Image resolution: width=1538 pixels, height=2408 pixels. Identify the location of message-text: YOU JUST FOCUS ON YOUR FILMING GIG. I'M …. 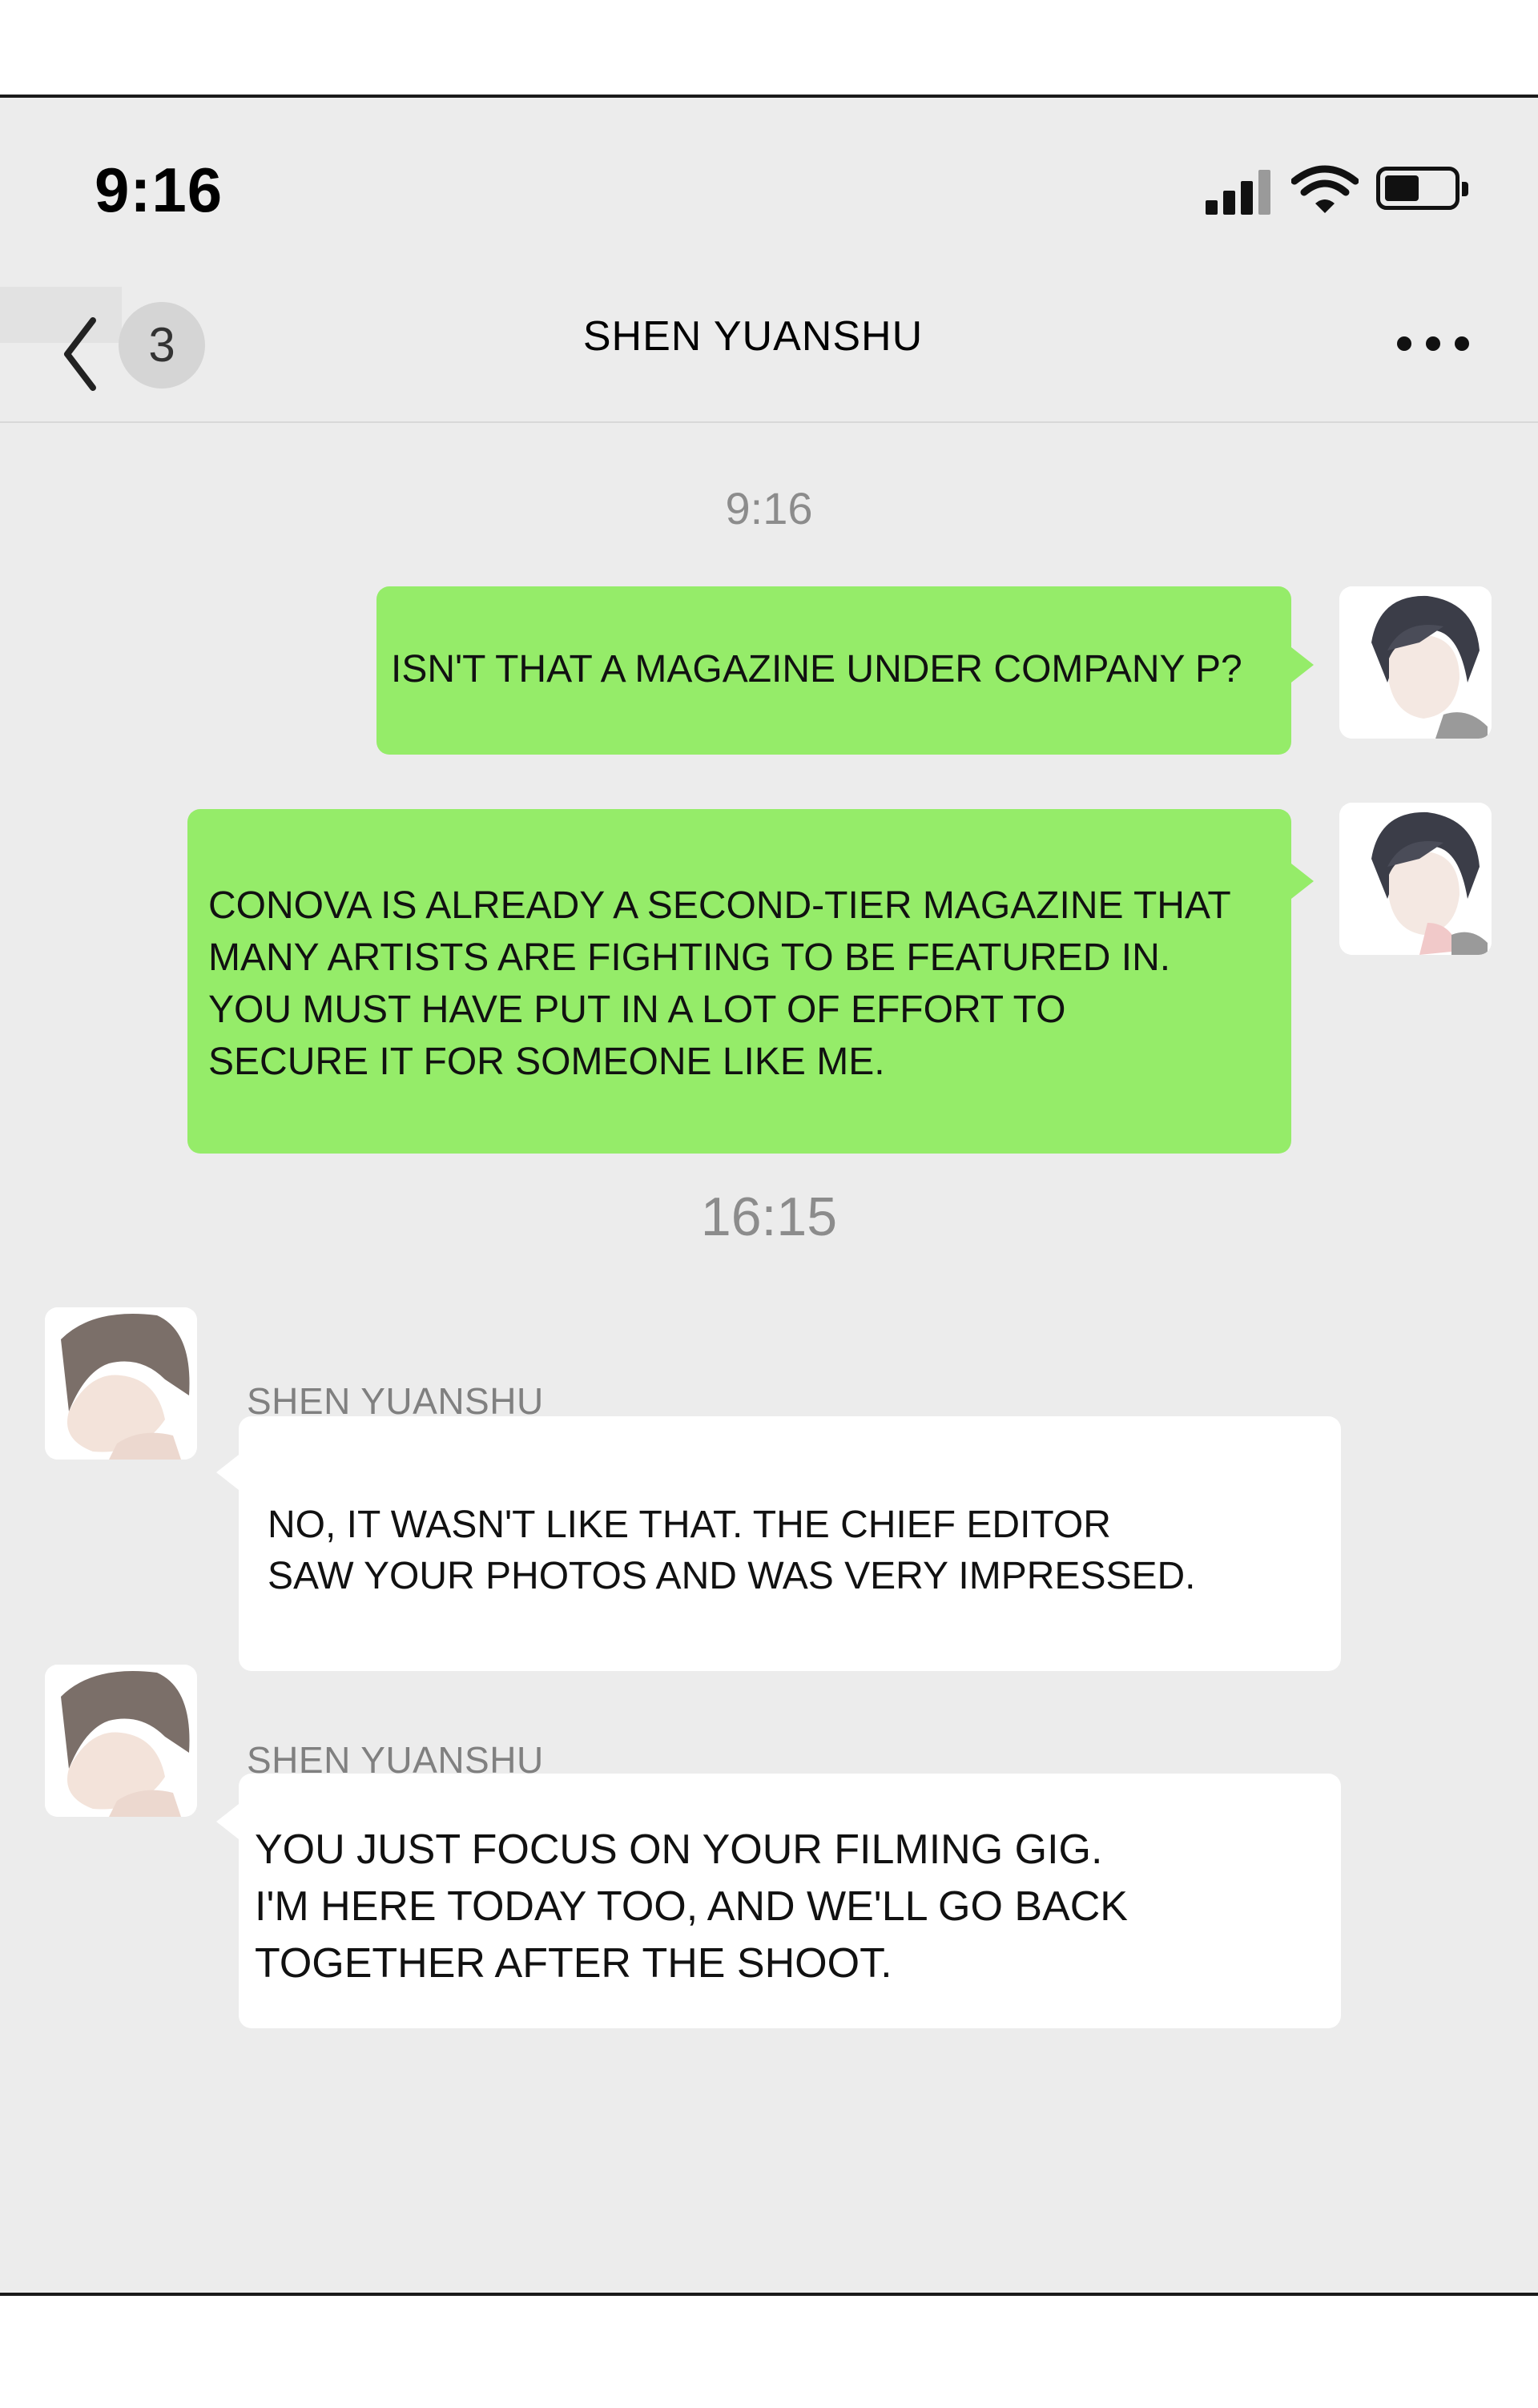
(692, 1906).